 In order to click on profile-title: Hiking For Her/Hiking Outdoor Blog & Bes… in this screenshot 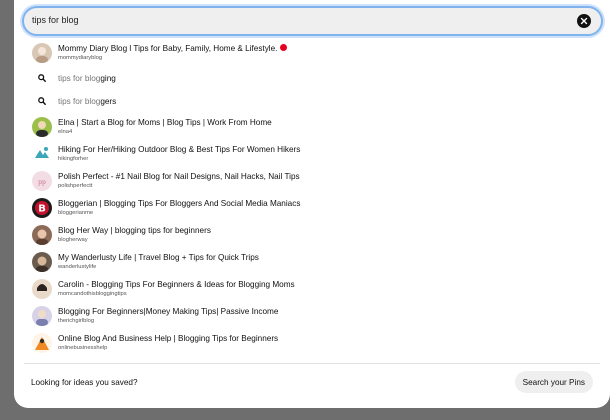, I will do `click(179, 149)`.